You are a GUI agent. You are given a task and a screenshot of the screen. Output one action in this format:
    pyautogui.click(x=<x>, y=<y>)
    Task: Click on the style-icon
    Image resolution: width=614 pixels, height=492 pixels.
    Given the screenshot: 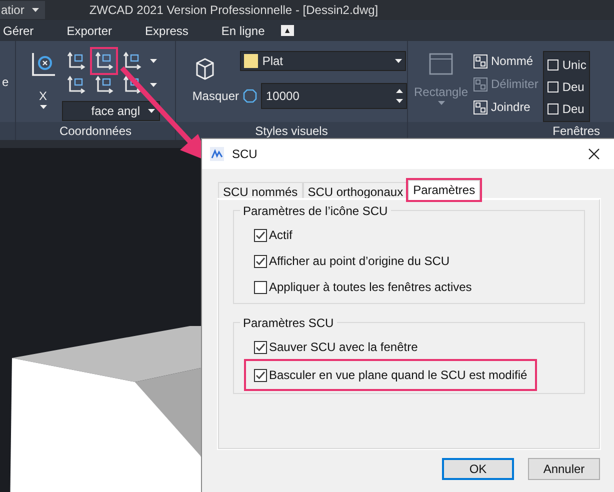 What is the action you would take?
    pyautogui.click(x=251, y=61)
    